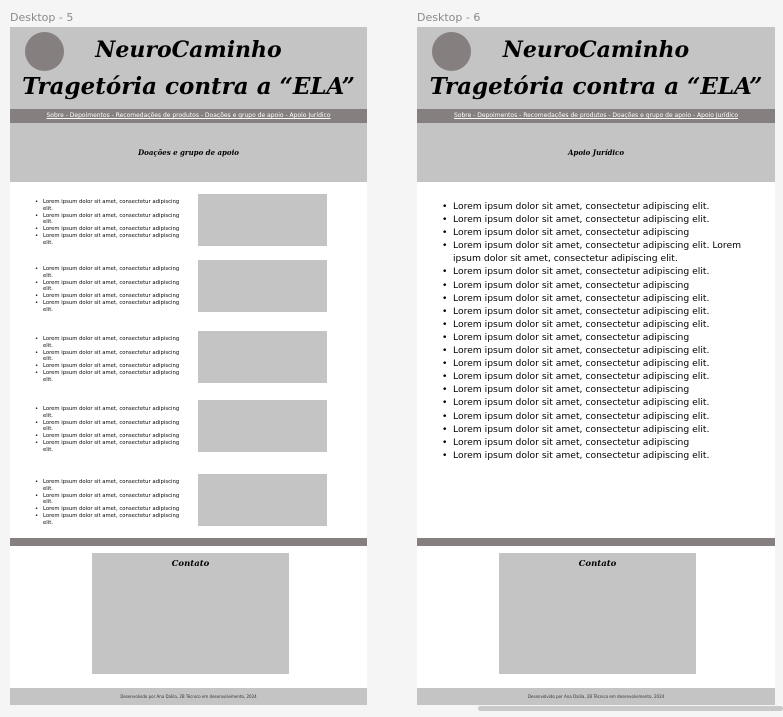  I want to click on frame-label-desktop-6: Desktop - 6, so click(448, 17).